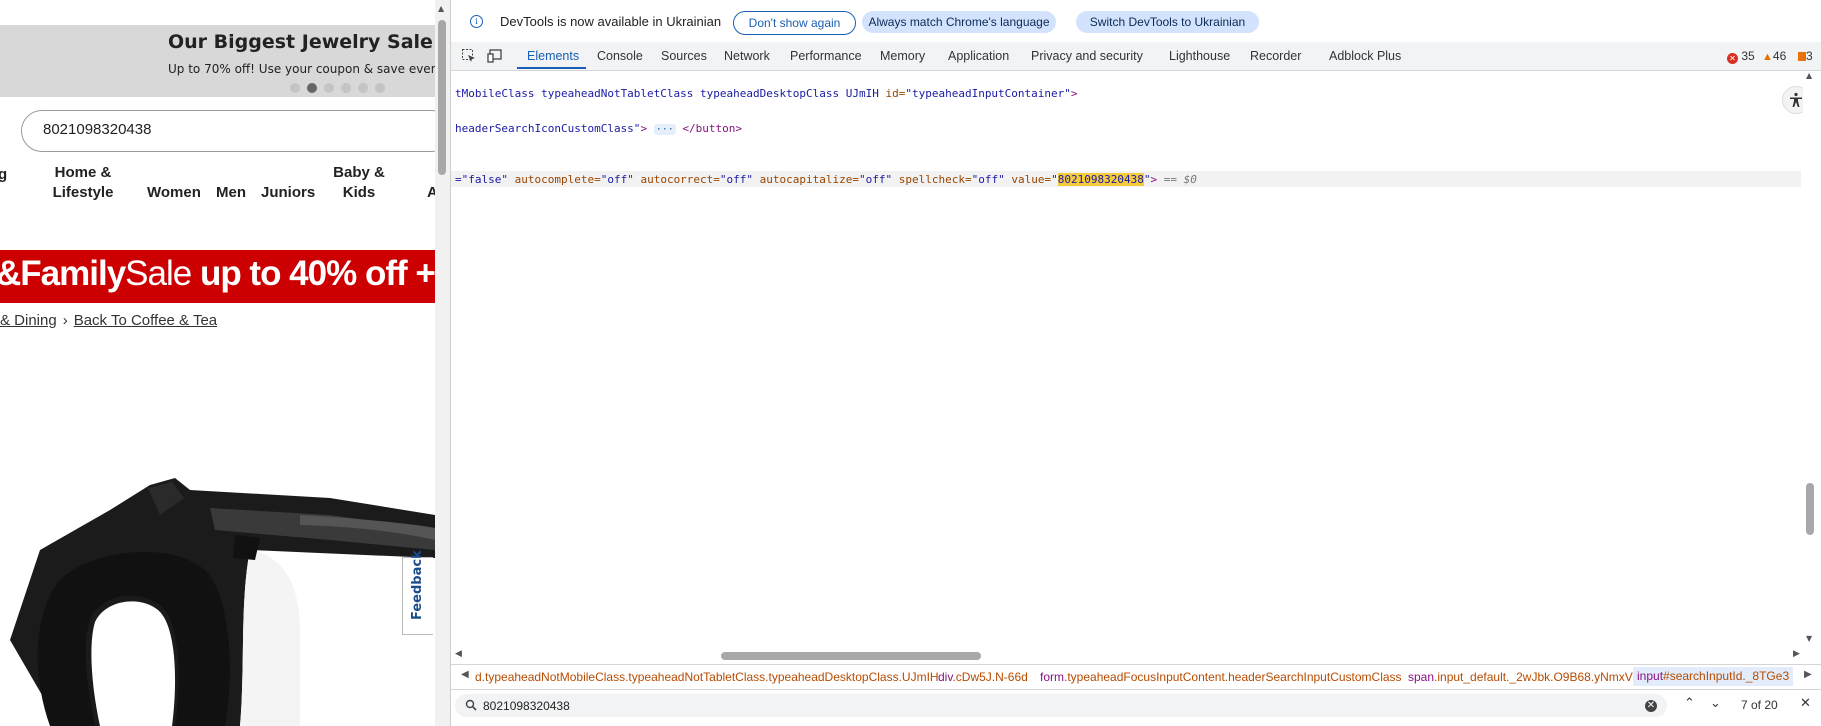  Describe the element at coordinates (1715, 703) in the screenshot. I see `next-match-icon: ⌄` at that location.